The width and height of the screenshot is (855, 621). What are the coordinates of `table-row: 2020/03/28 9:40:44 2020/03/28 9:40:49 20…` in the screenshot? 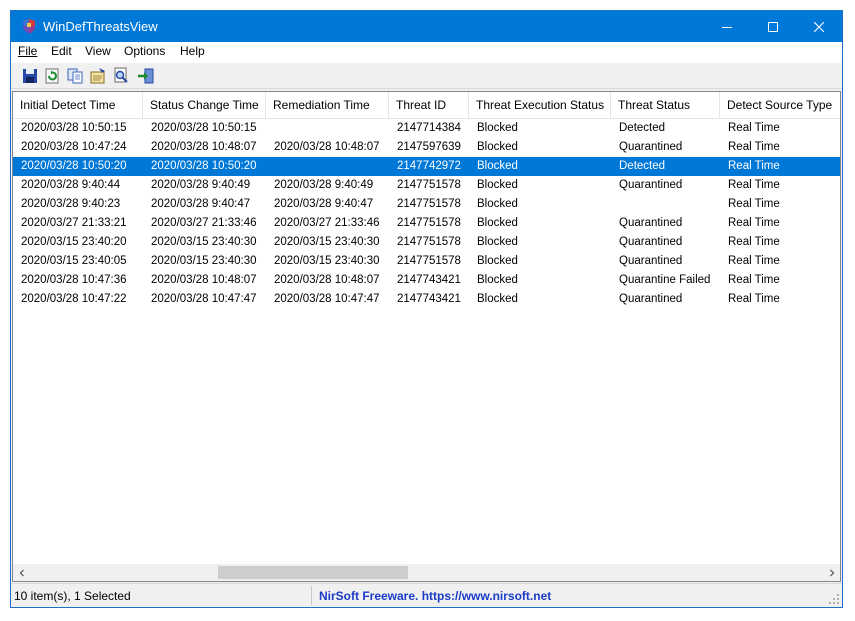 It's located at (426, 185).